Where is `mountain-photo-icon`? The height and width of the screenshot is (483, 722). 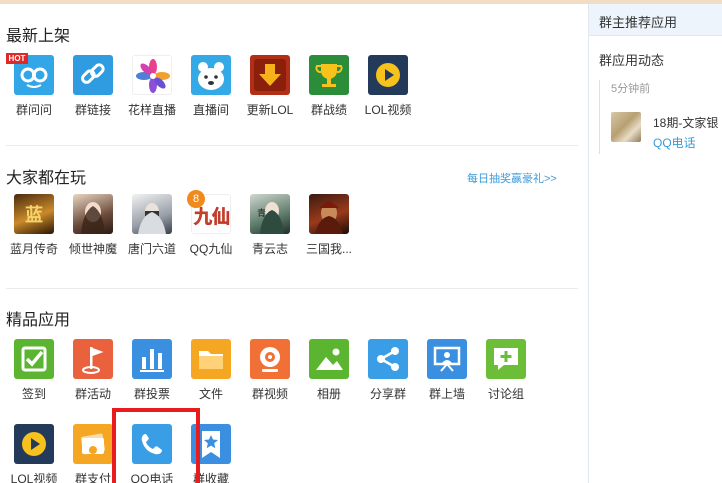 mountain-photo-icon is located at coordinates (329, 359).